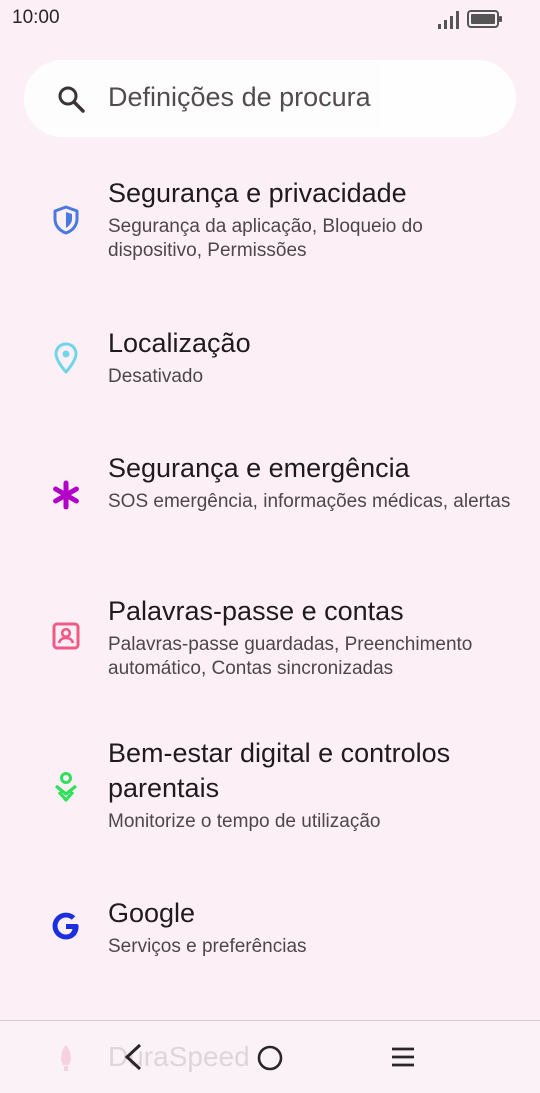 This screenshot has height=1093, width=540. I want to click on account-box-icon, so click(66, 636).